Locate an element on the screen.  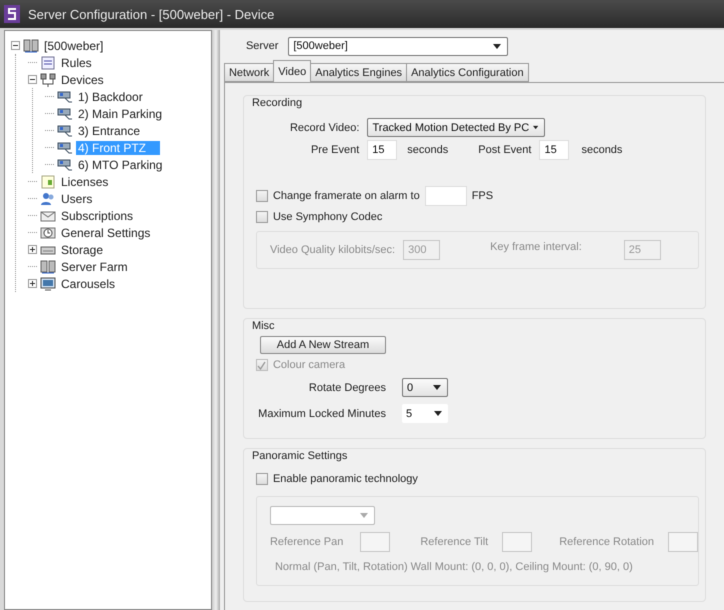
tab: Analytics Configuration is located at coordinates (467, 72).